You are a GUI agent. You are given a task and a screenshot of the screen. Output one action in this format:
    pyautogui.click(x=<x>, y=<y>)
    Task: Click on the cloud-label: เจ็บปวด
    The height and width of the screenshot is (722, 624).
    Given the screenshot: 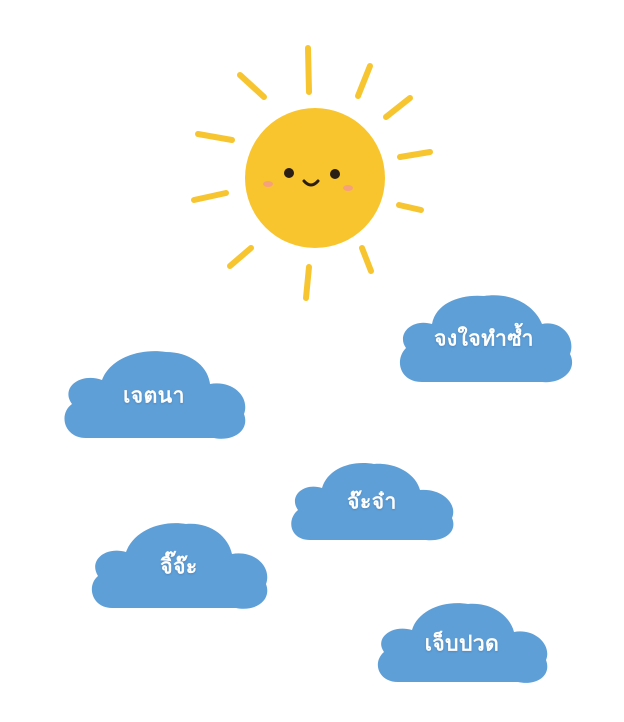 What is the action you would take?
    pyautogui.click(x=462, y=643)
    